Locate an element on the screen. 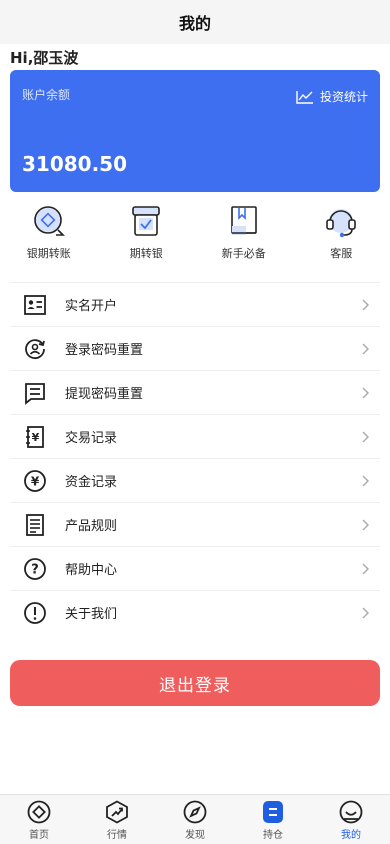  quick-action-bank-transfer: 银期转账 is located at coordinates (49, 232).